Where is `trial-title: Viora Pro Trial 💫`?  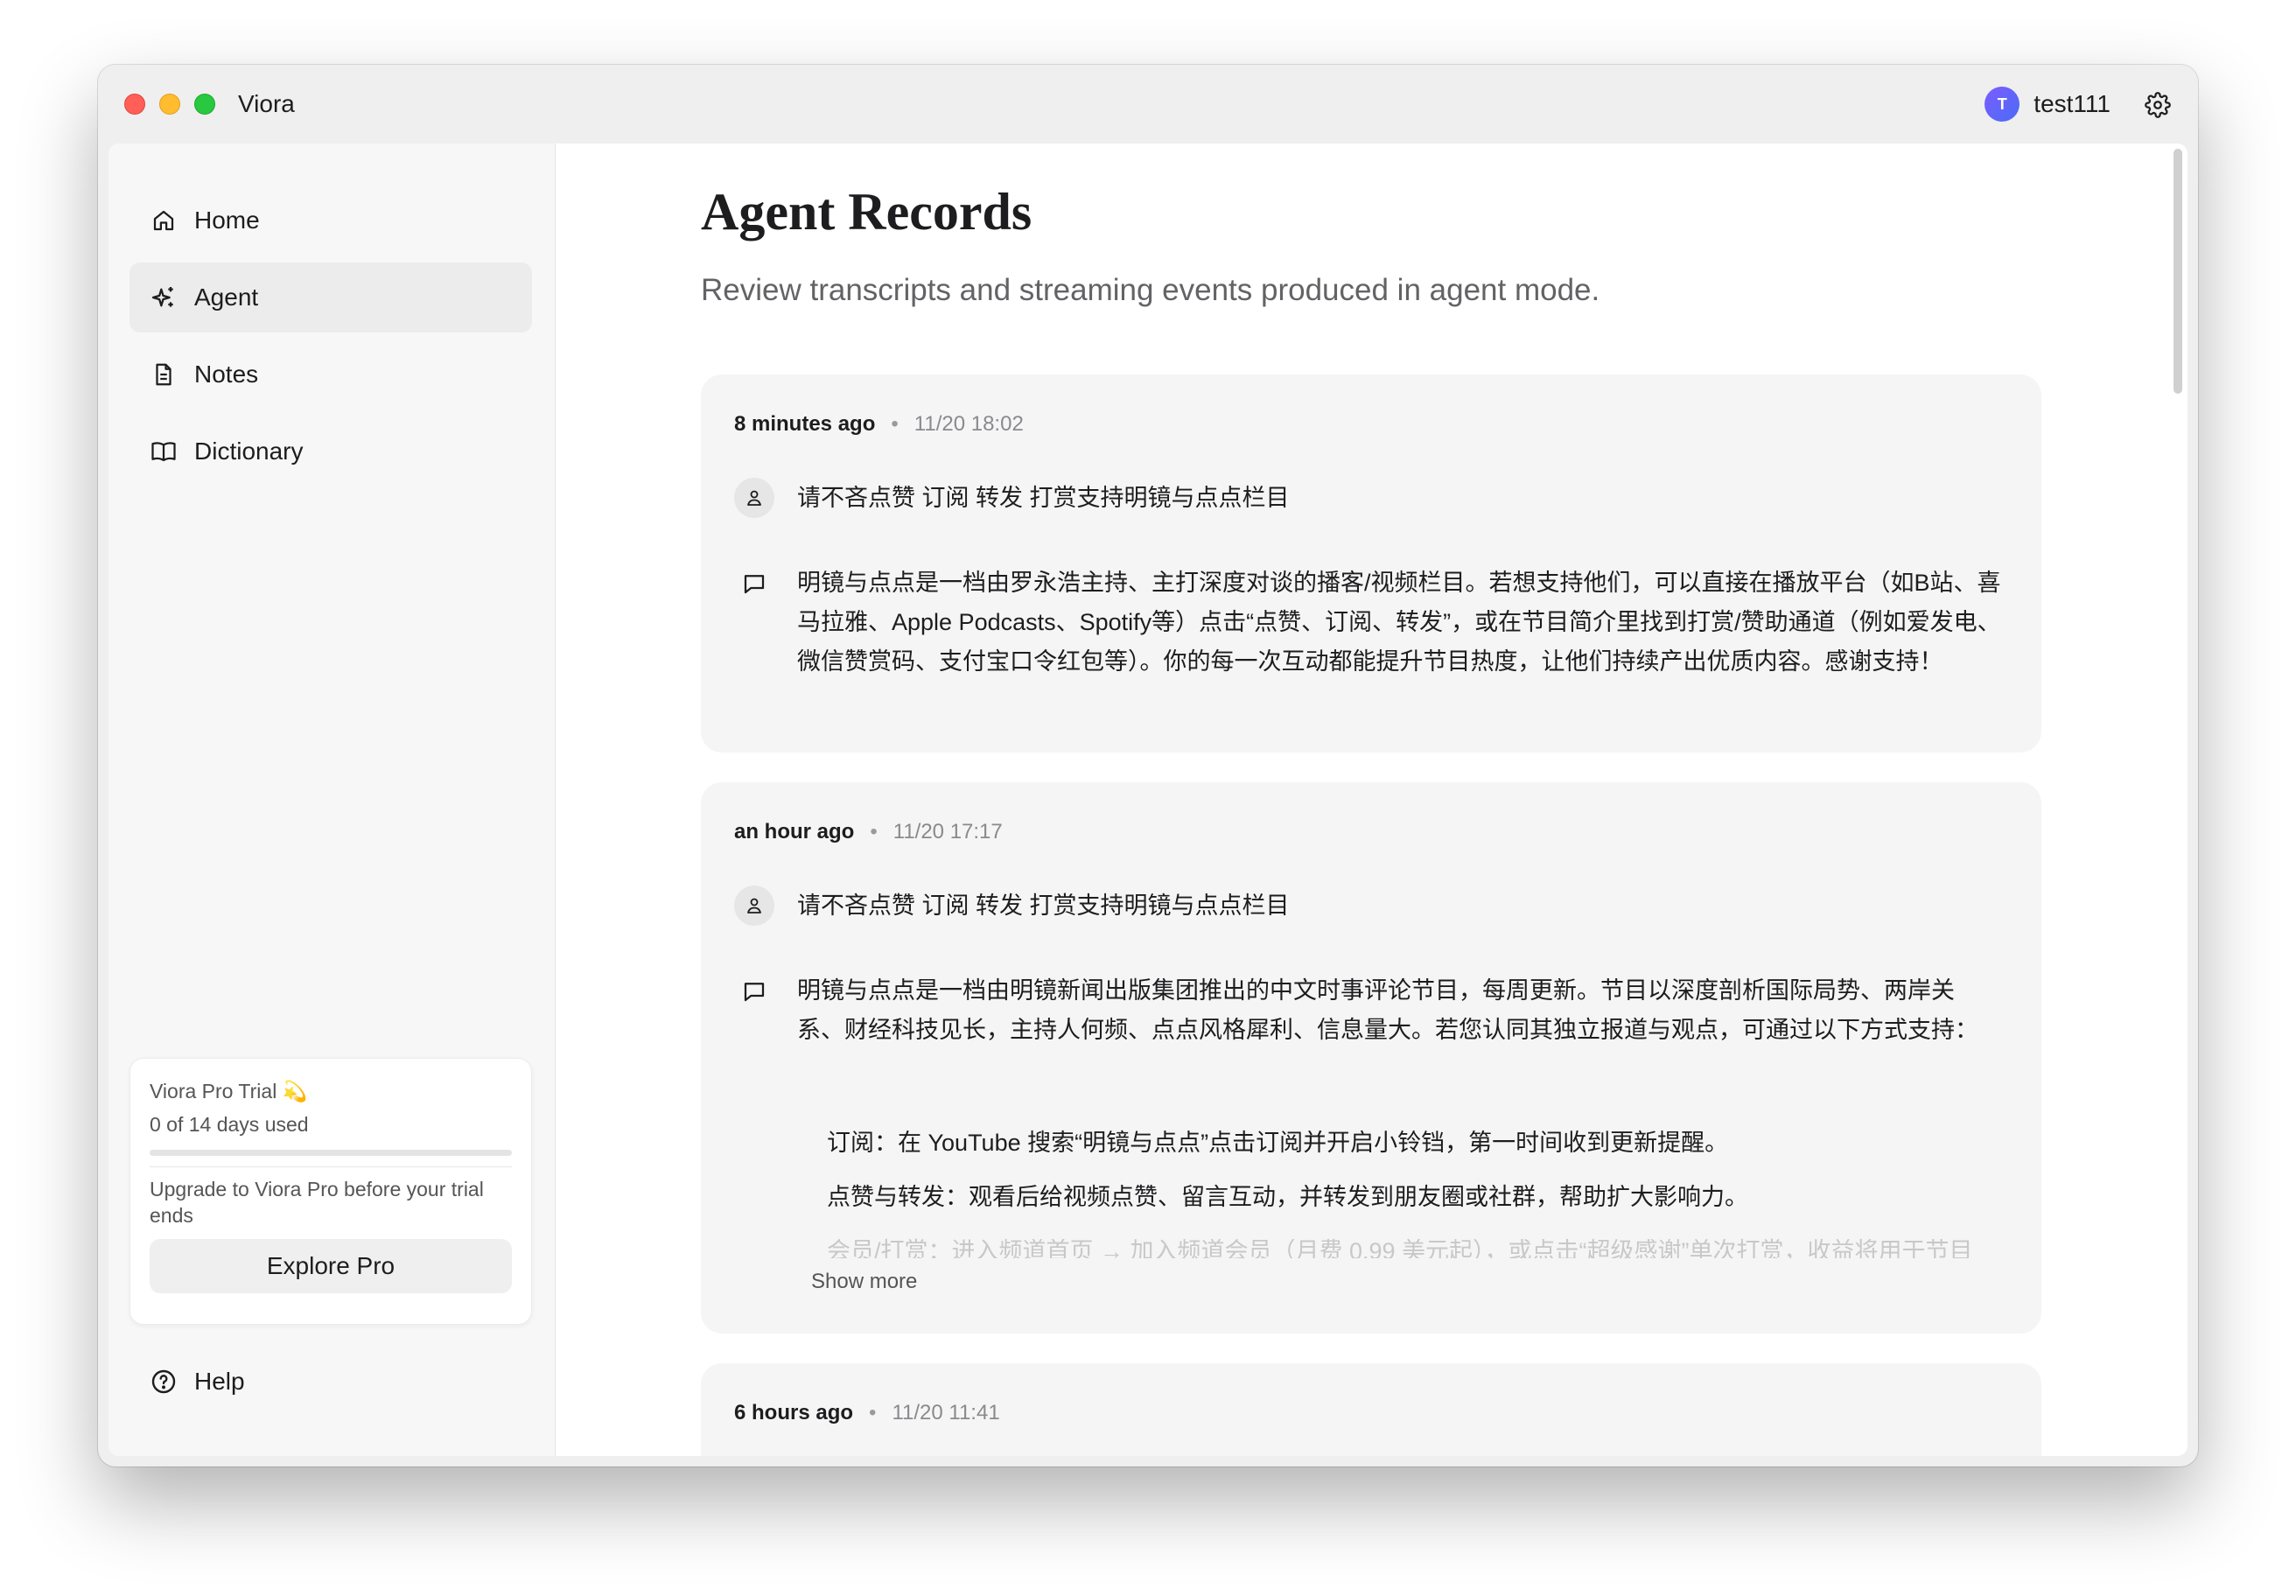 trial-title: Viora Pro Trial 💫 is located at coordinates (229, 1091).